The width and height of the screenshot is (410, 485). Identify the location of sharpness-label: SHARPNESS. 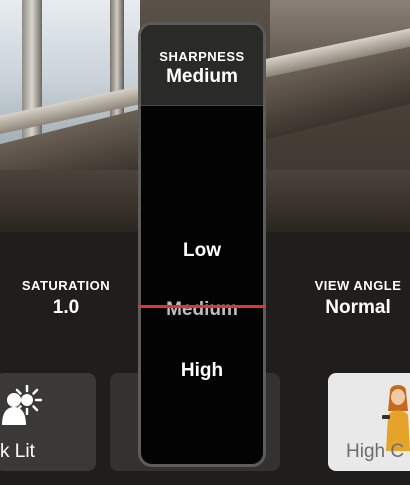
(202, 56).